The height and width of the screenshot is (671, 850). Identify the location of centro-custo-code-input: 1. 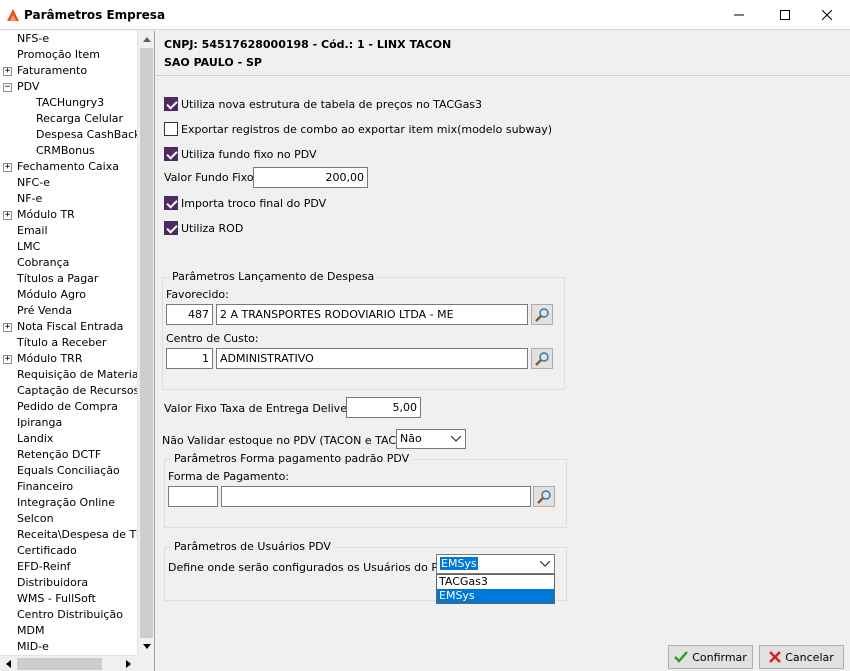
(189, 358).